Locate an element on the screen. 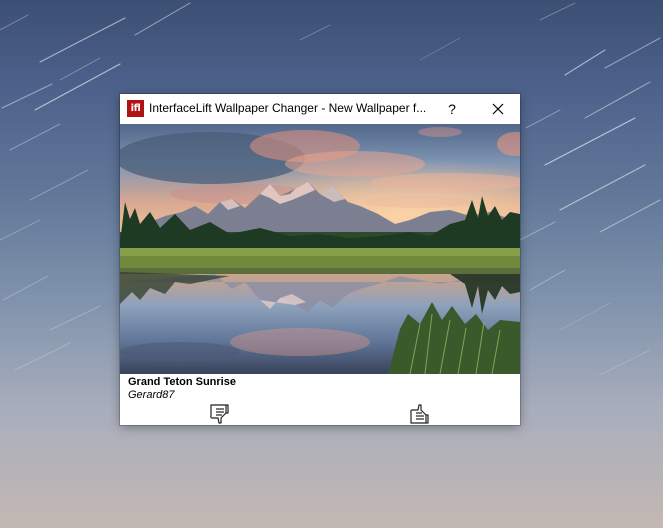 The height and width of the screenshot is (528, 663). like-button is located at coordinates (420, 414).